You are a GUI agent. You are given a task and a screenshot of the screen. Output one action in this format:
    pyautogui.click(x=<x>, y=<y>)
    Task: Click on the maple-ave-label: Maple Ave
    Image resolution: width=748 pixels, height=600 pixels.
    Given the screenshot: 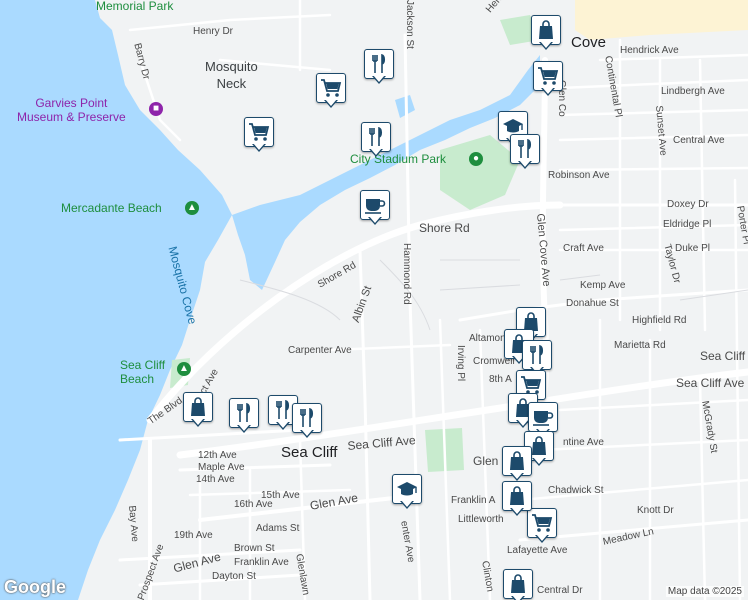 What is the action you would take?
    pyautogui.click(x=221, y=467)
    